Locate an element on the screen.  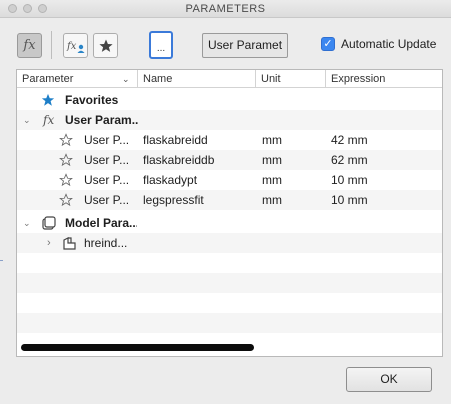
table-row: User P... flaskabreiddb mm 62 mm is located at coordinates (229, 160).